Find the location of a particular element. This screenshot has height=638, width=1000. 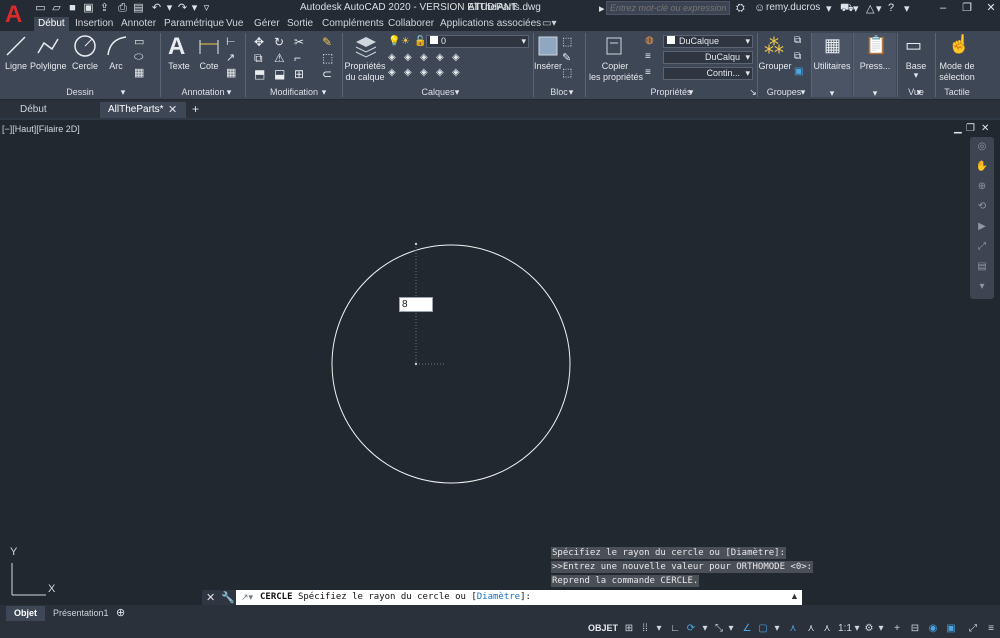

circle-entity is located at coordinates (451, 364).